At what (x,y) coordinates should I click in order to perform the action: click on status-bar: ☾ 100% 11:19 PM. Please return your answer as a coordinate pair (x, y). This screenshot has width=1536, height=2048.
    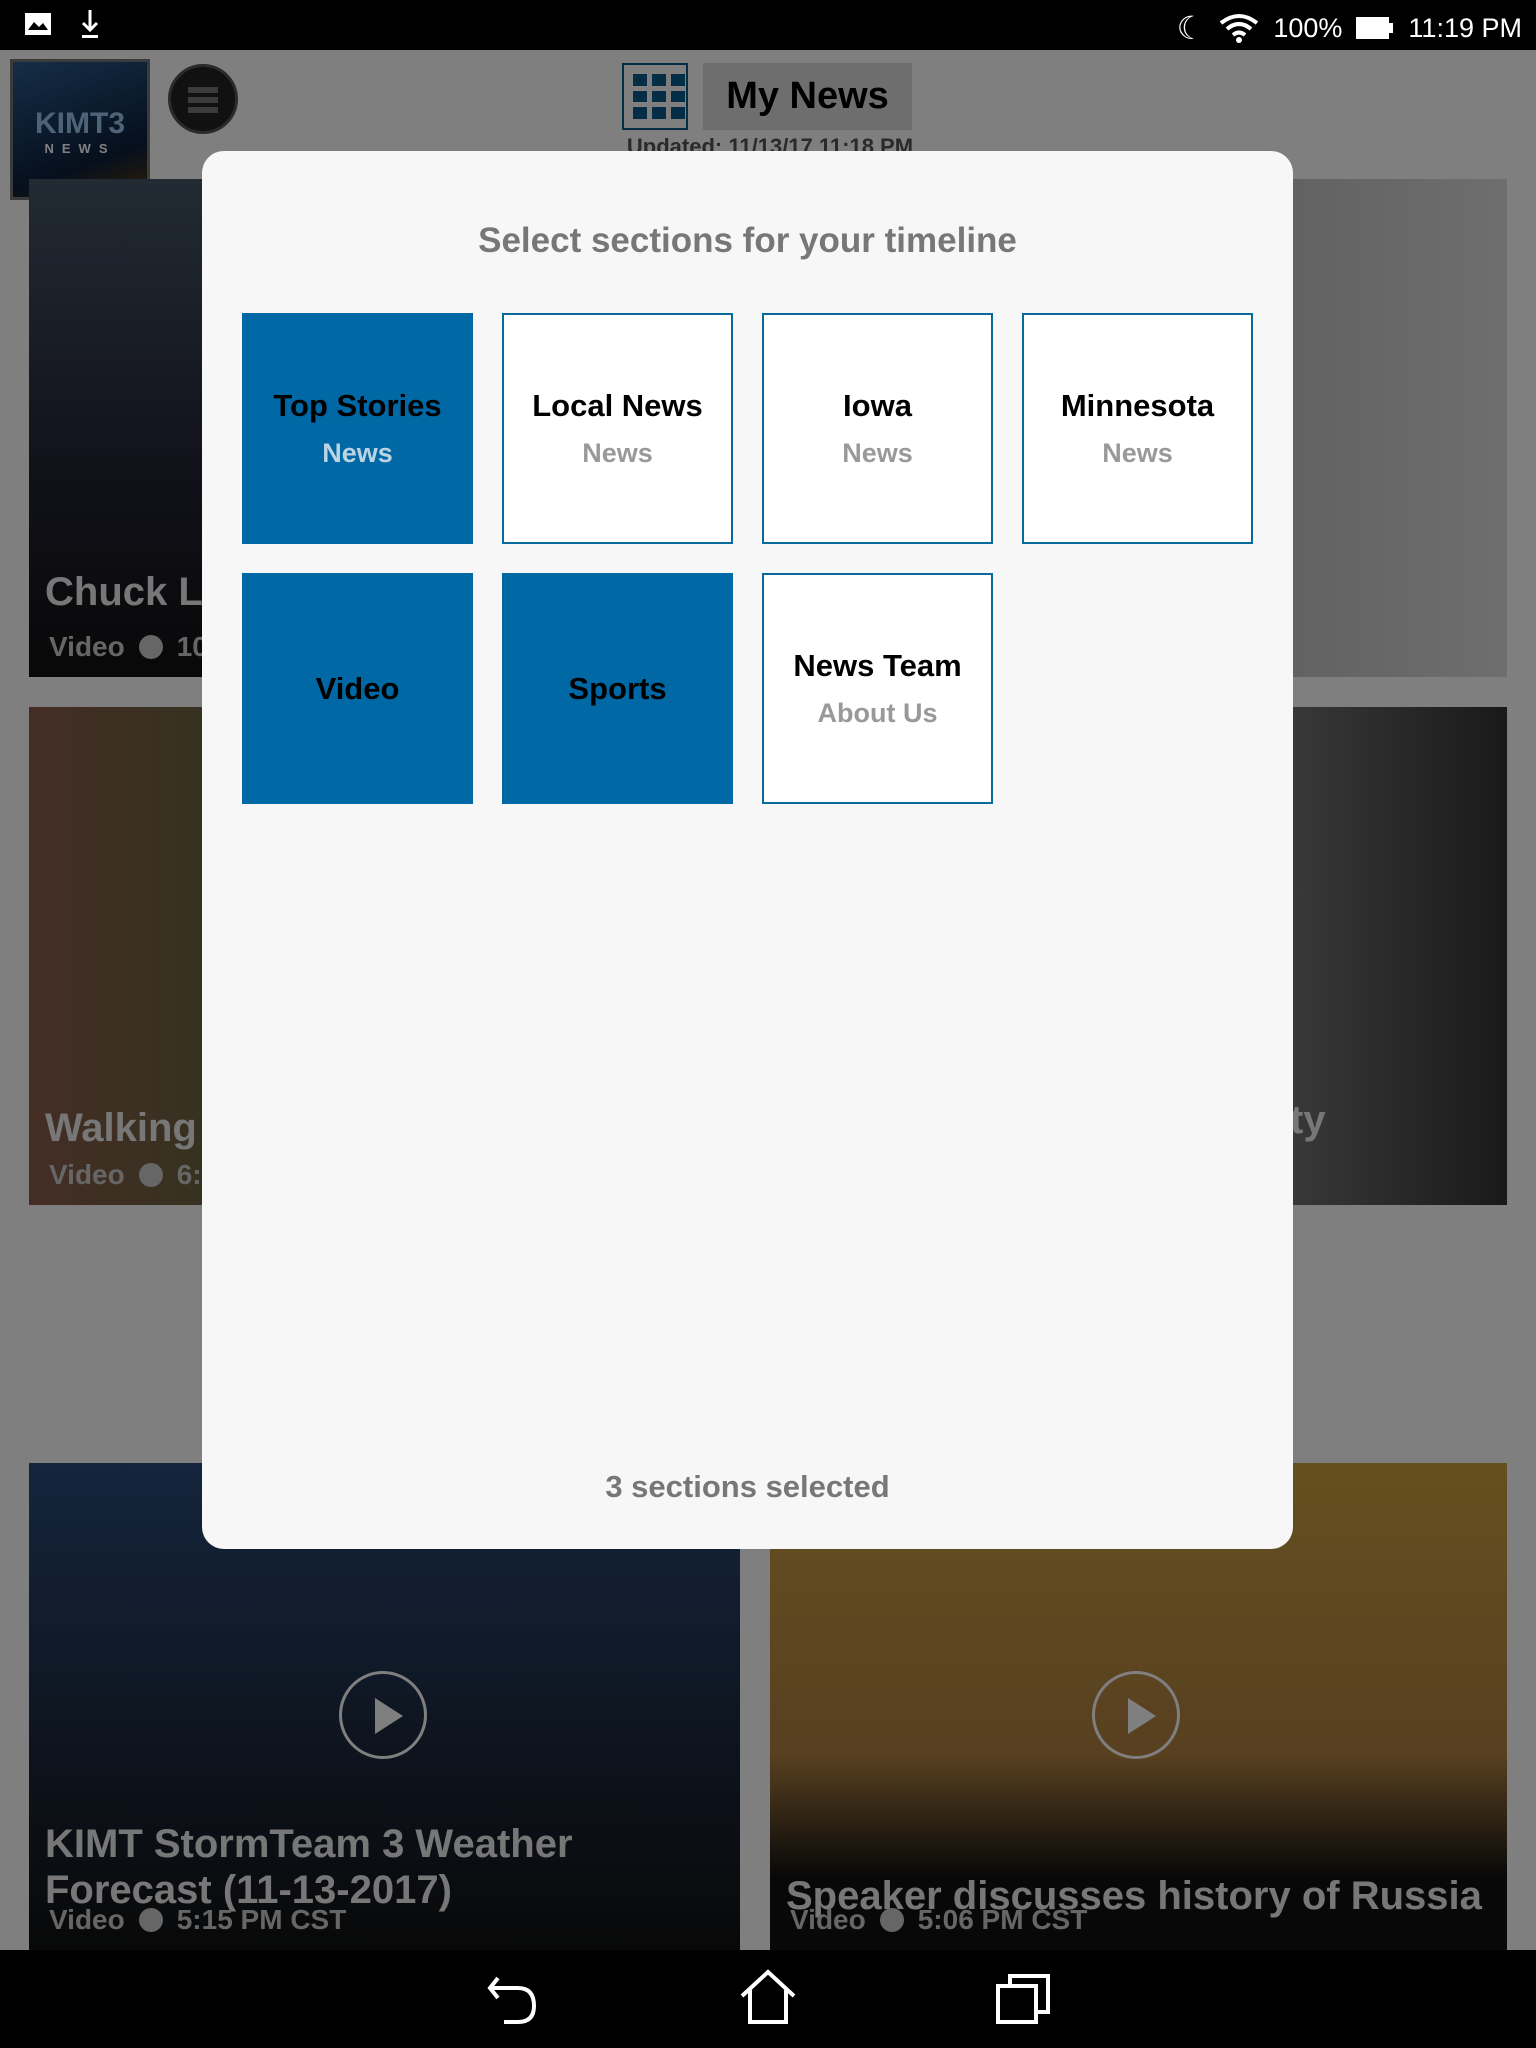
    Looking at the image, I should click on (768, 25).